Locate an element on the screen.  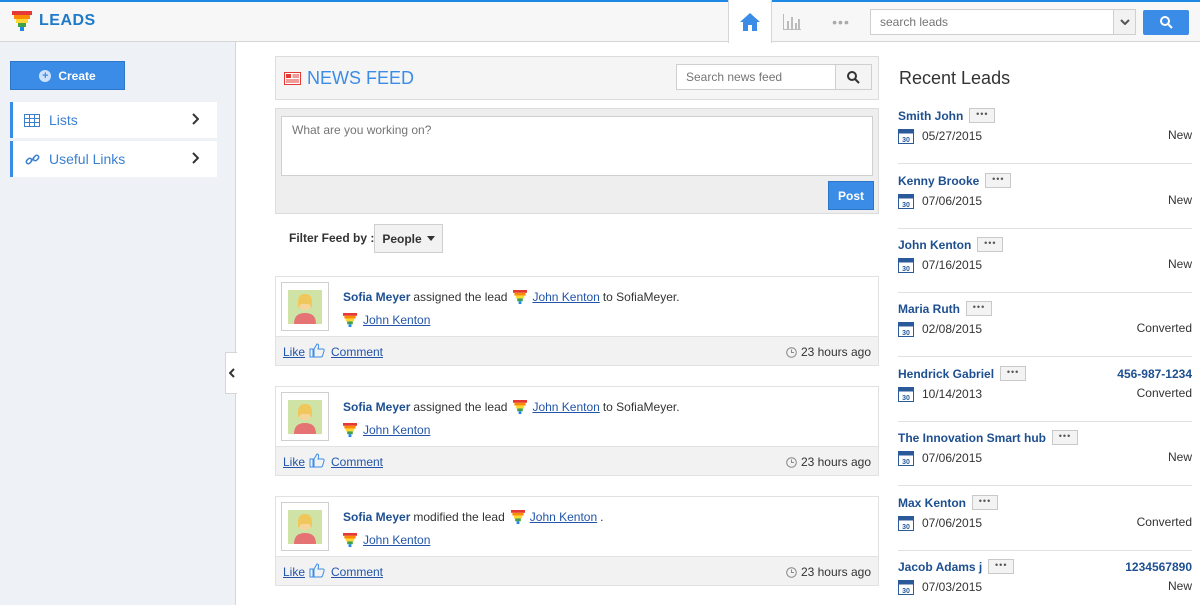
top-bar: LEADS ••• is located at coordinates (600, 21).